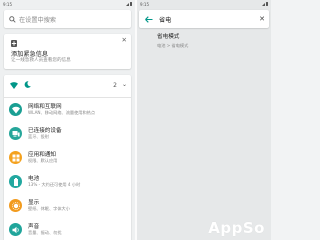 The height and width of the screenshot is (240, 320). Describe the element at coordinates (67, 135) in the screenshot. I see `settings-item-connected-devices: 已连接的设备 蓝牙、投射` at that location.